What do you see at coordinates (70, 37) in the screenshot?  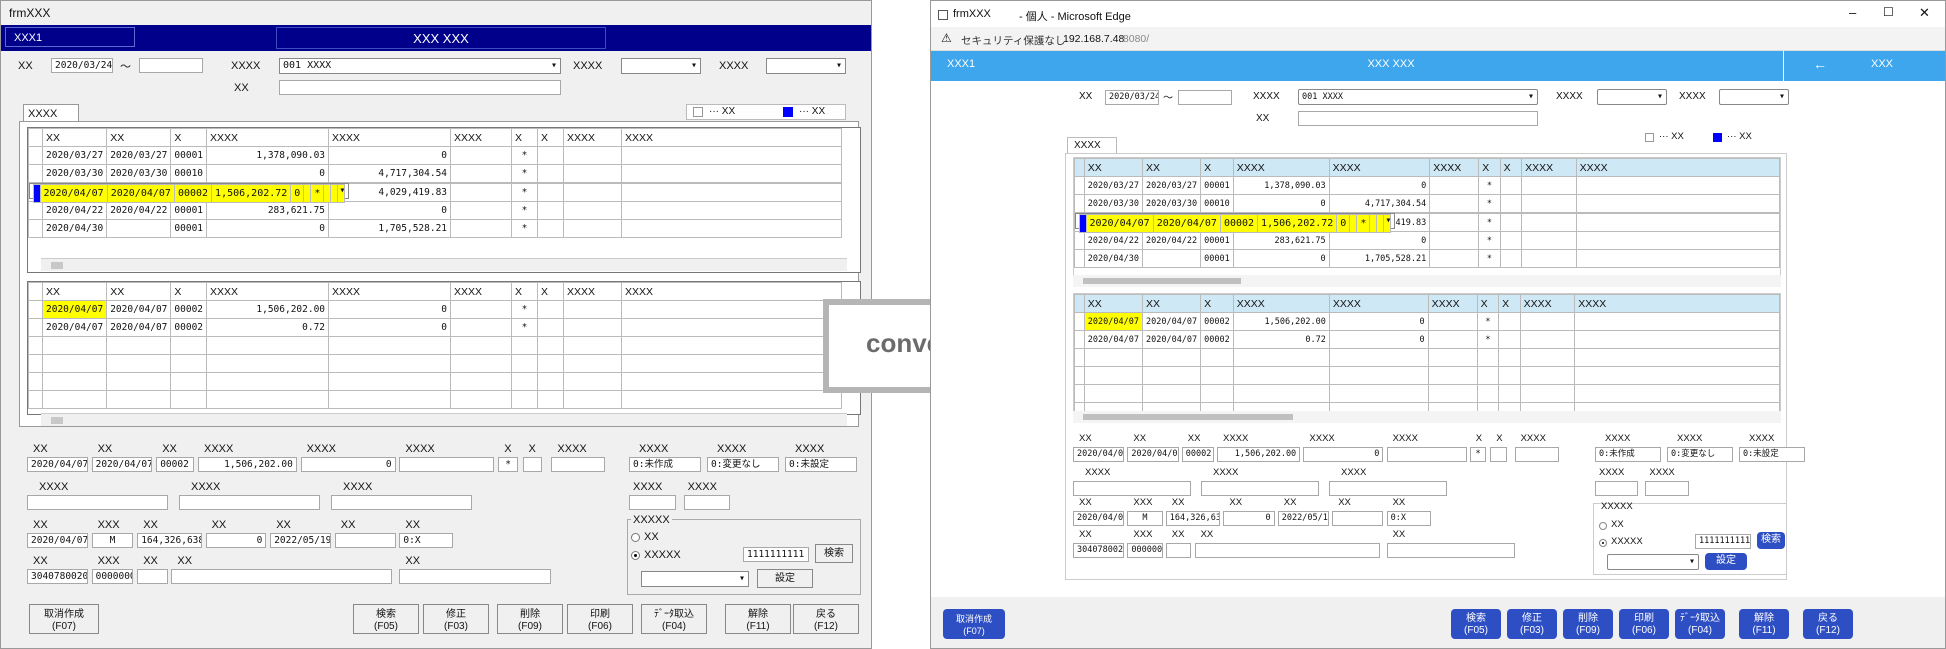 I see `header-tab: XXX1` at bounding box center [70, 37].